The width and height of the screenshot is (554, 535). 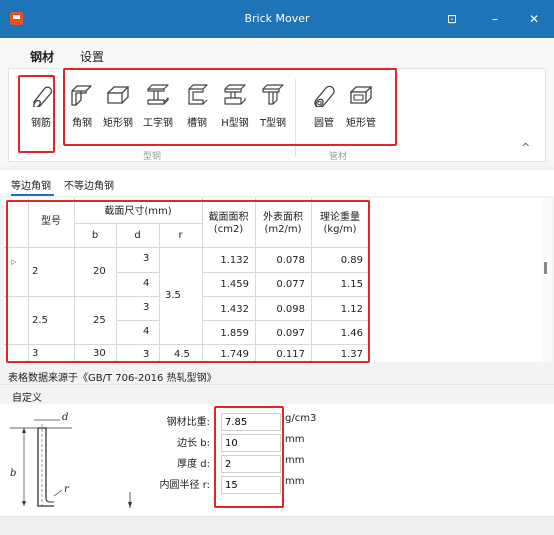 What do you see at coordinates (137, 235) in the screenshot?
I see `header-d: d` at bounding box center [137, 235].